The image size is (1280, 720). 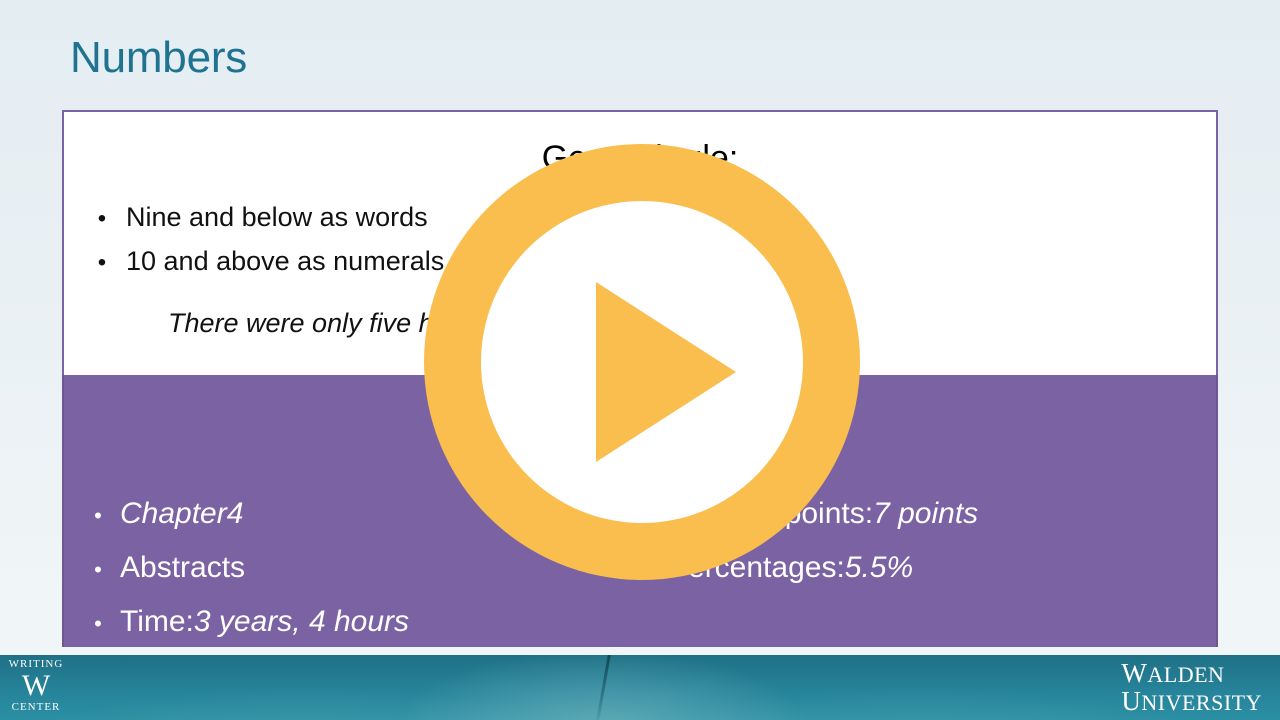 I want to click on writing-center-logo-bottom: CENTER, so click(x=36, y=707).